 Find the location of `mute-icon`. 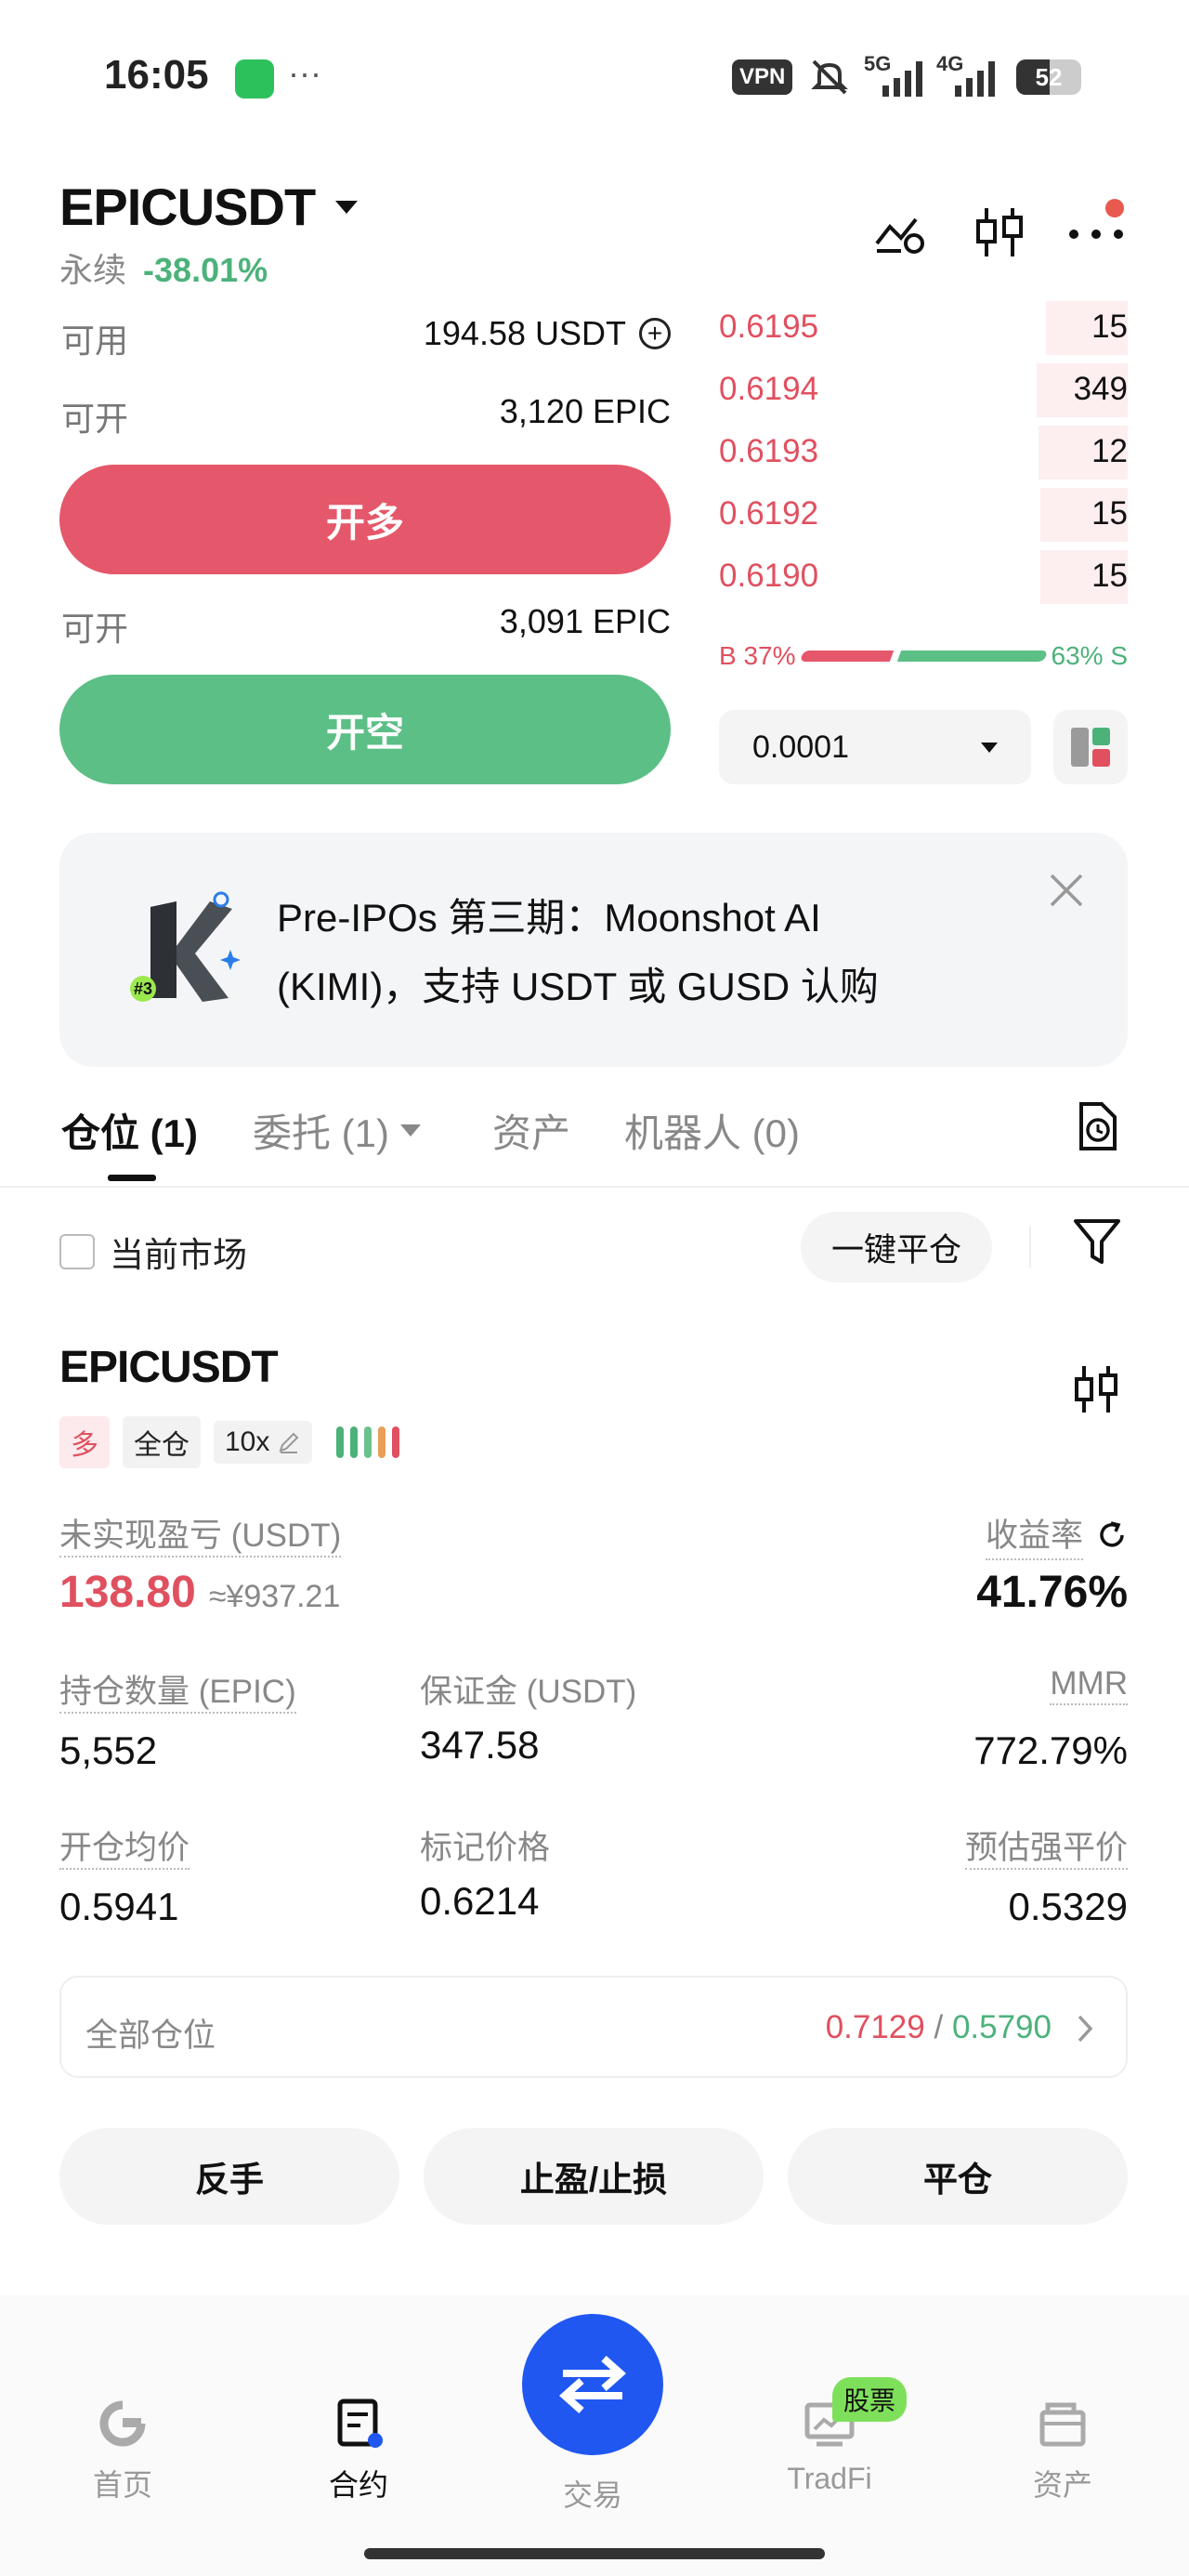

mute-icon is located at coordinates (830, 77).